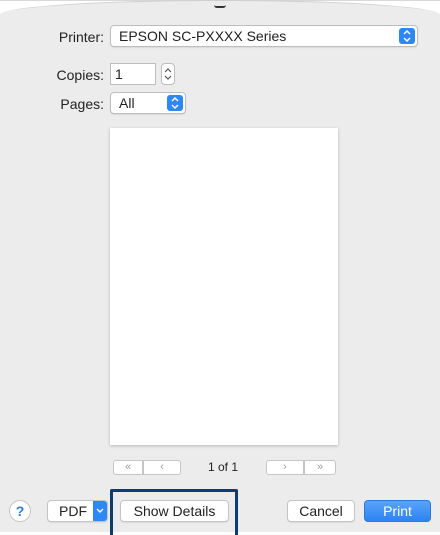 This screenshot has height=535, width=440. What do you see at coordinates (203, 36) in the screenshot?
I see `printer-selected-value: EPSON SC-PXXXX Series` at bounding box center [203, 36].